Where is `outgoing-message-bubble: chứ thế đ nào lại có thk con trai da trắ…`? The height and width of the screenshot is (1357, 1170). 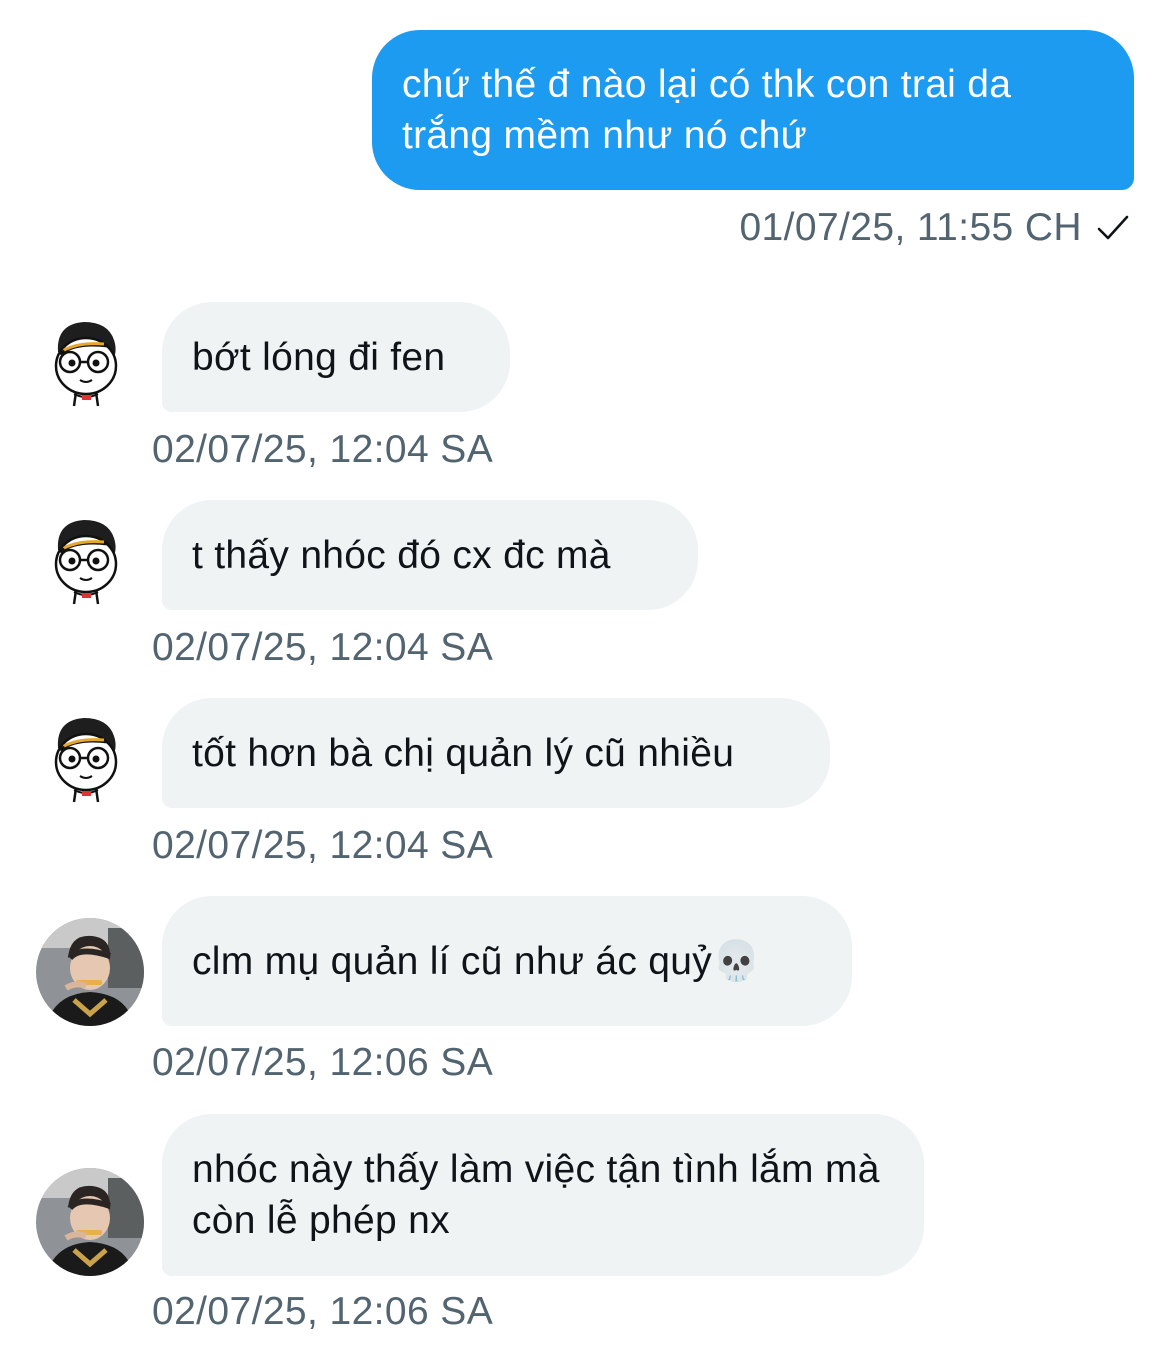
outgoing-message-bubble: chứ thế đ nào lại có thk con trai da trắ… is located at coordinates (753, 110).